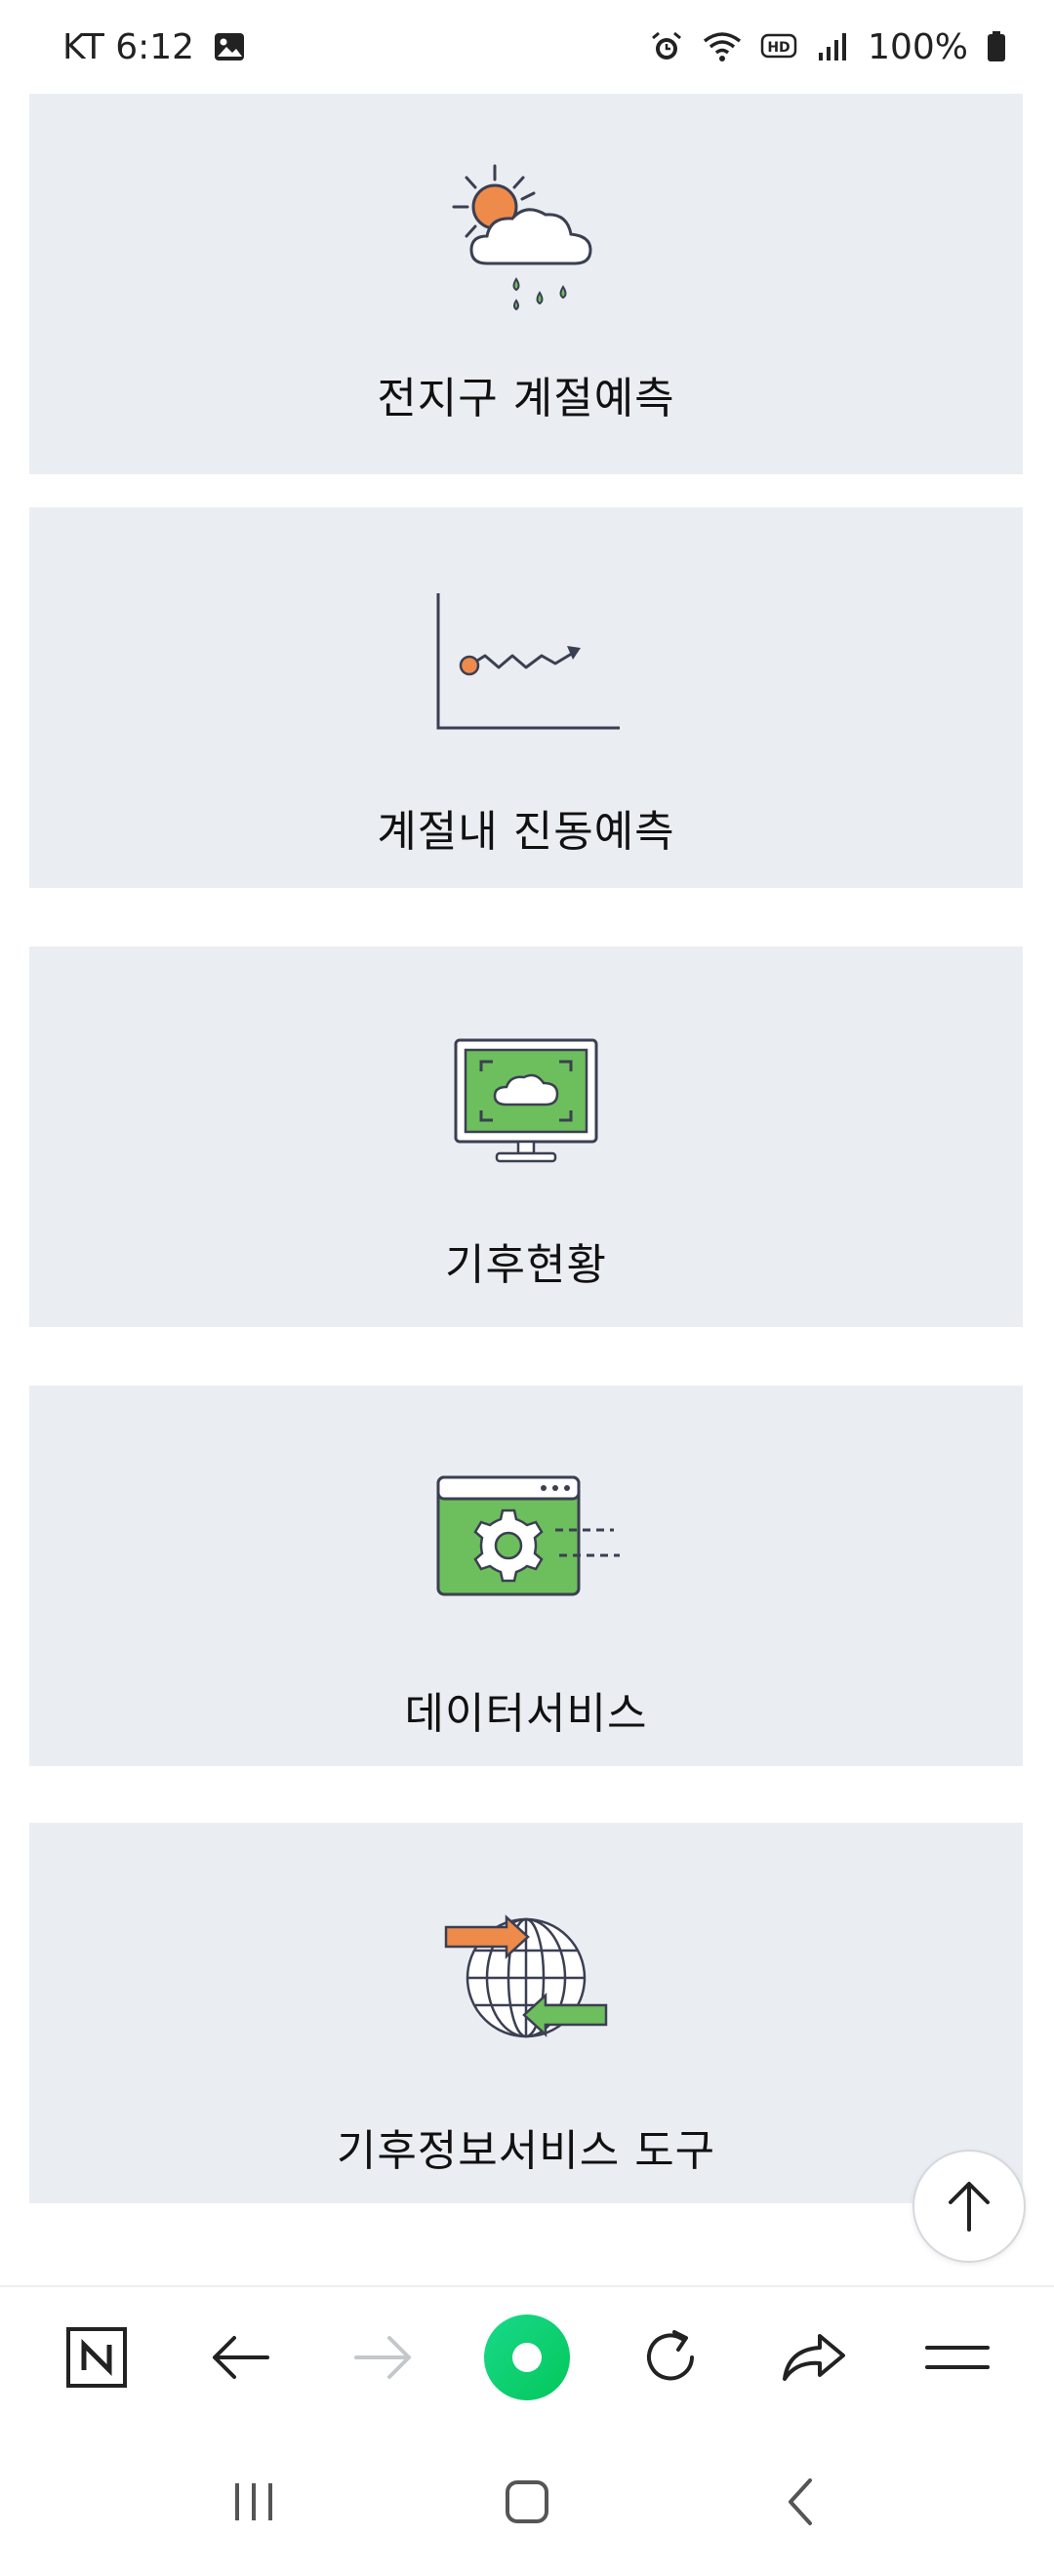  I want to click on card-intraseasonal-oscillation-forecast: 계절내 진동예측, so click(526, 697).